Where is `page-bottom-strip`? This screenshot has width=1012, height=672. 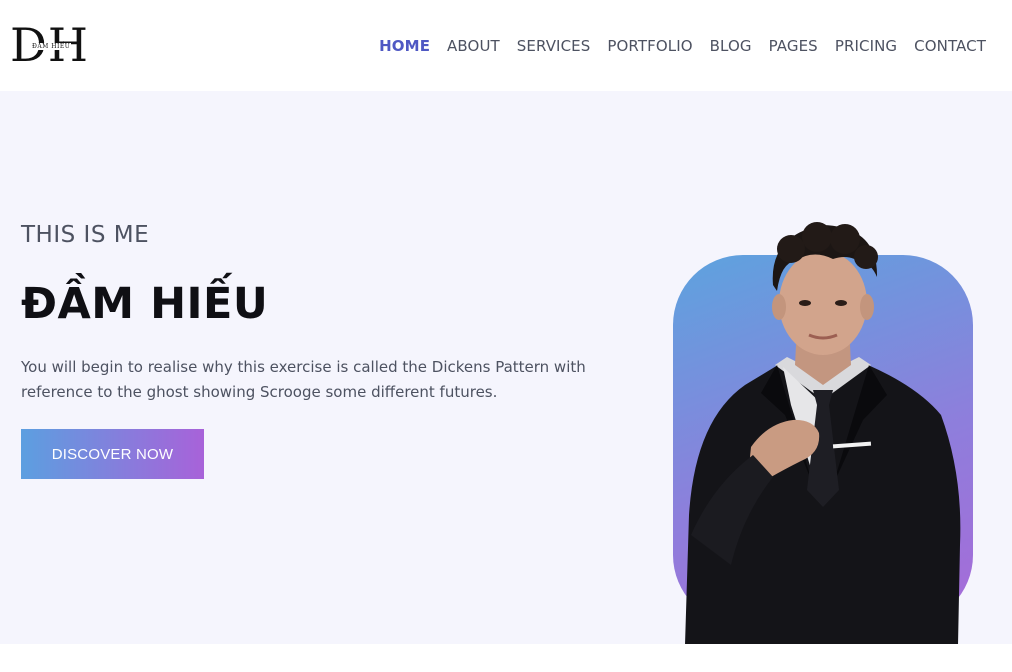
page-bottom-strip is located at coordinates (506, 658).